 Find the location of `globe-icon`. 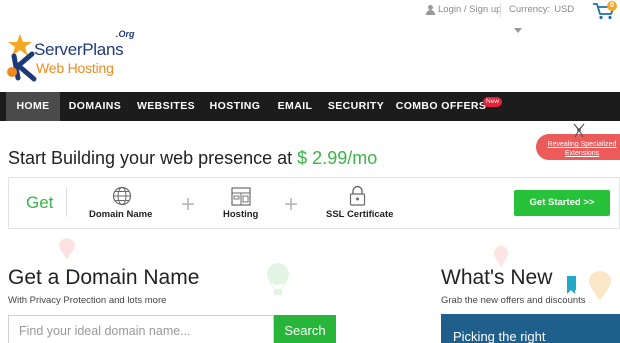

globe-icon is located at coordinates (122, 196).